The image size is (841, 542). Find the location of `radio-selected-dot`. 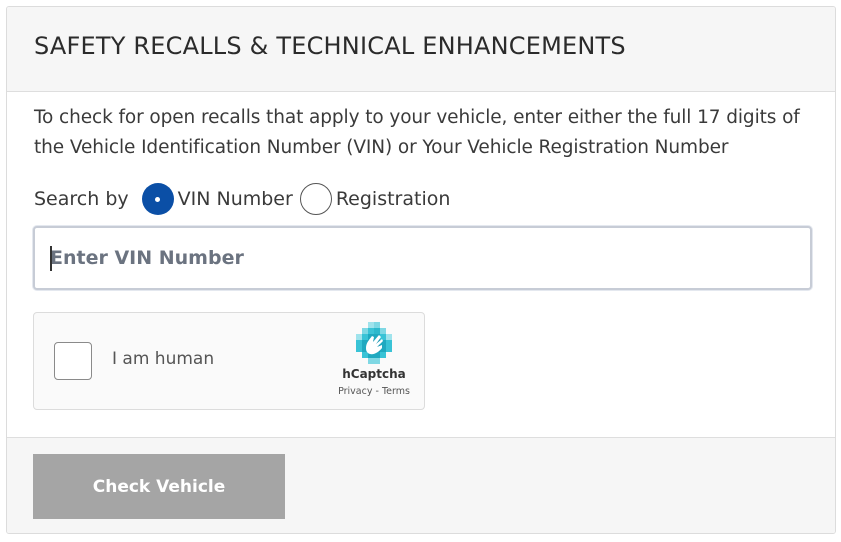

radio-selected-dot is located at coordinates (158, 199).